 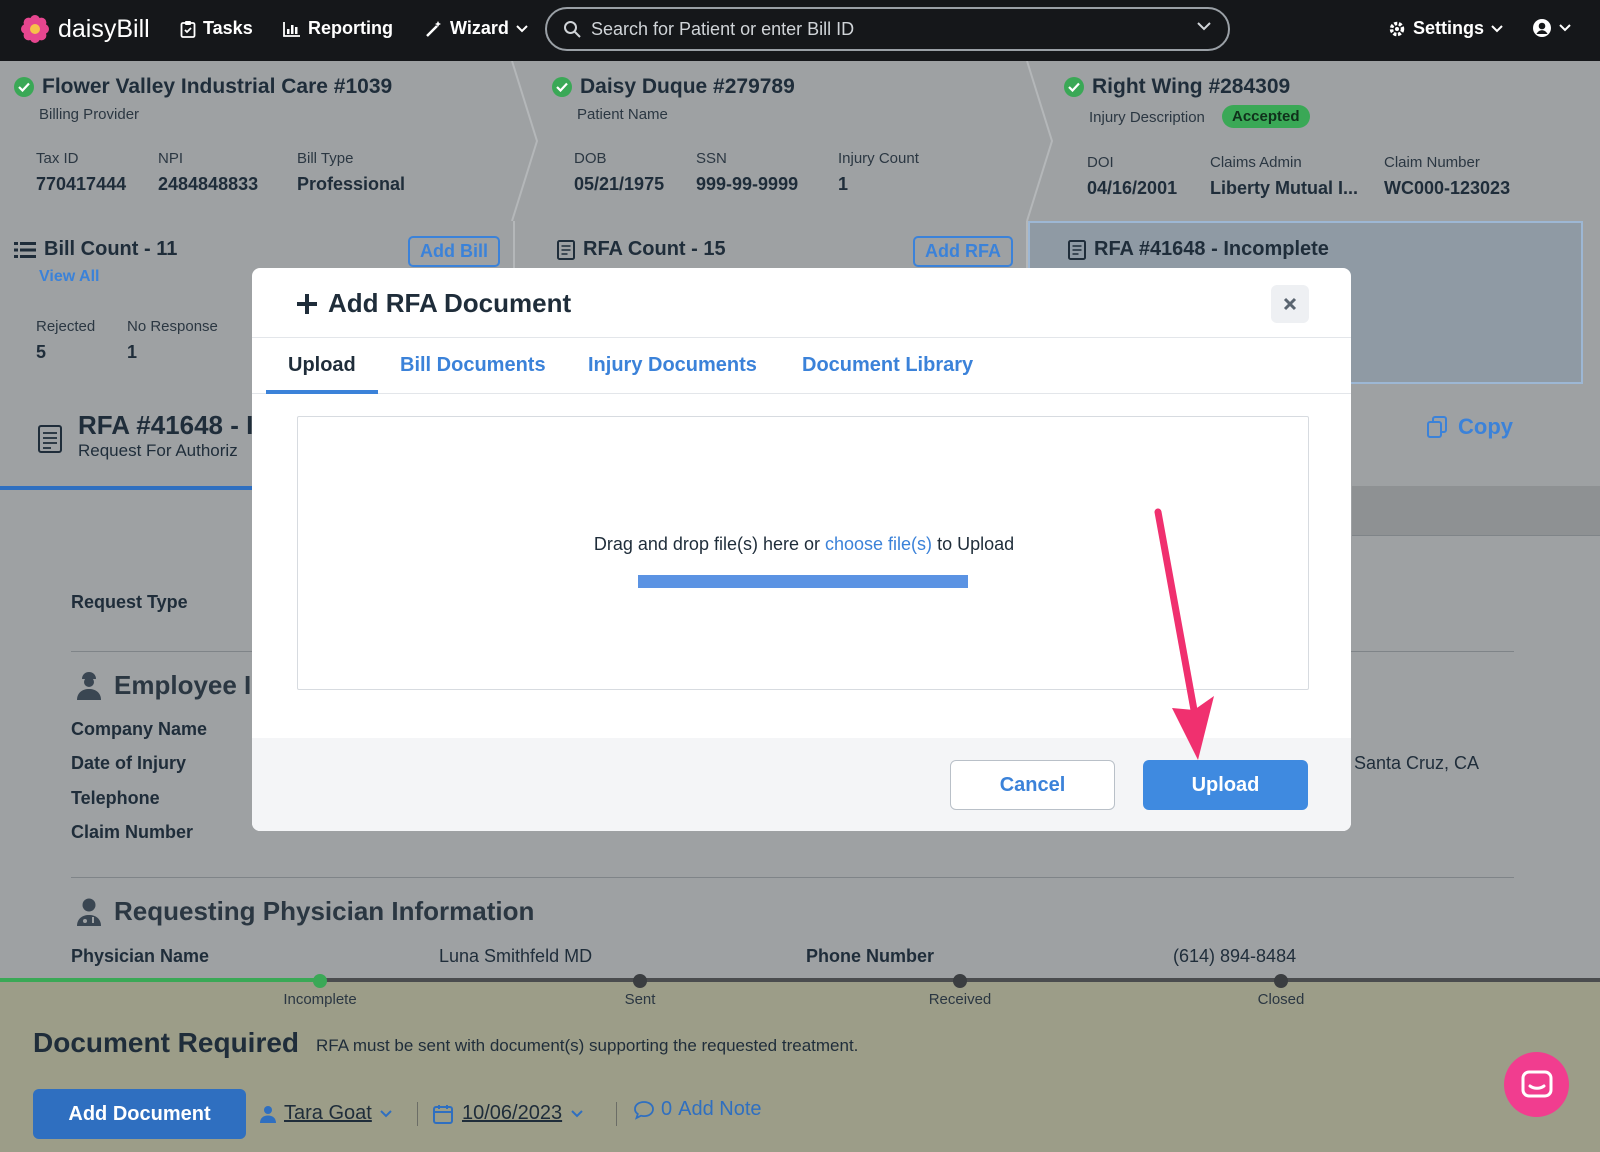 What do you see at coordinates (433, 28) in the screenshot?
I see `magic-wand-icon` at bounding box center [433, 28].